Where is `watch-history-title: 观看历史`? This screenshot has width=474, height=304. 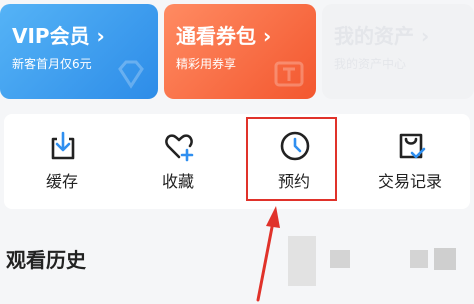
watch-history-title: 观看历史 is located at coordinates (46, 260).